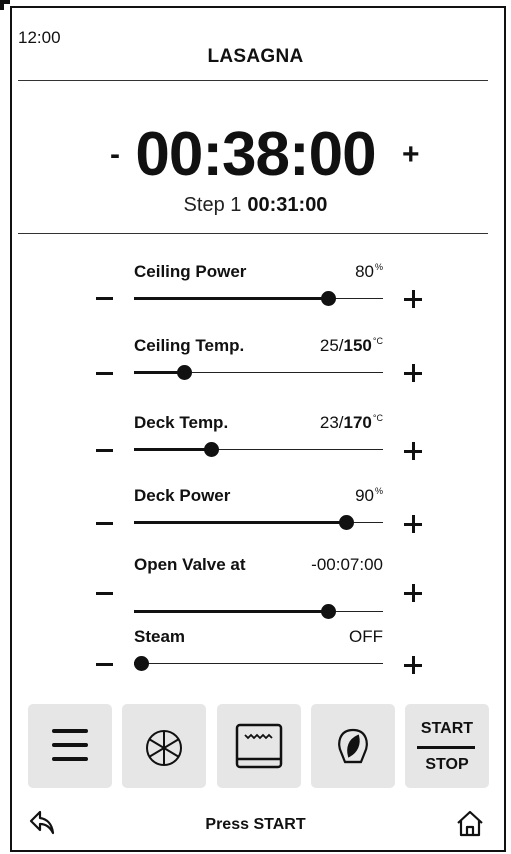 This screenshot has width=511, height=854. Describe the element at coordinates (447, 764) in the screenshot. I see `stop-label: STOP` at that location.